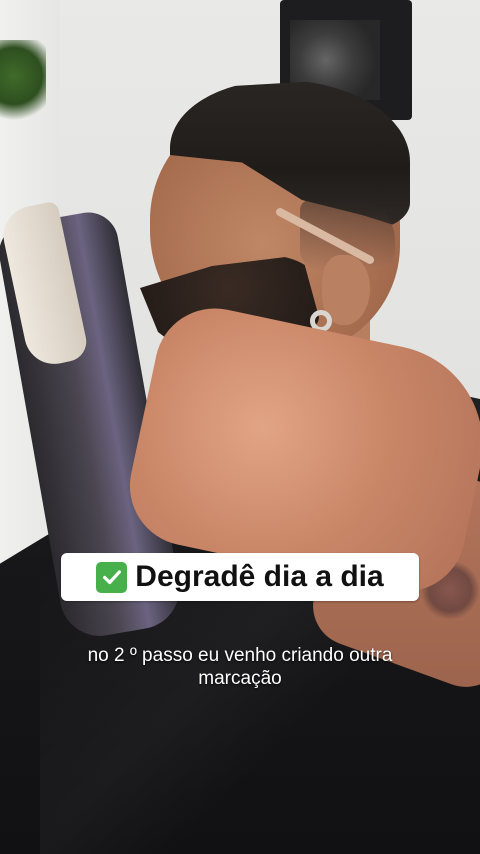  I want to click on caption-line-2: marcação, so click(240, 678).